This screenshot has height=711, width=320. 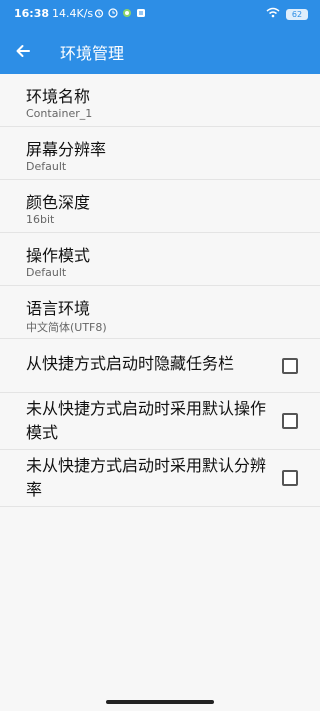 I want to click on setting-title: 操作模式, so click(x=58, y=255).